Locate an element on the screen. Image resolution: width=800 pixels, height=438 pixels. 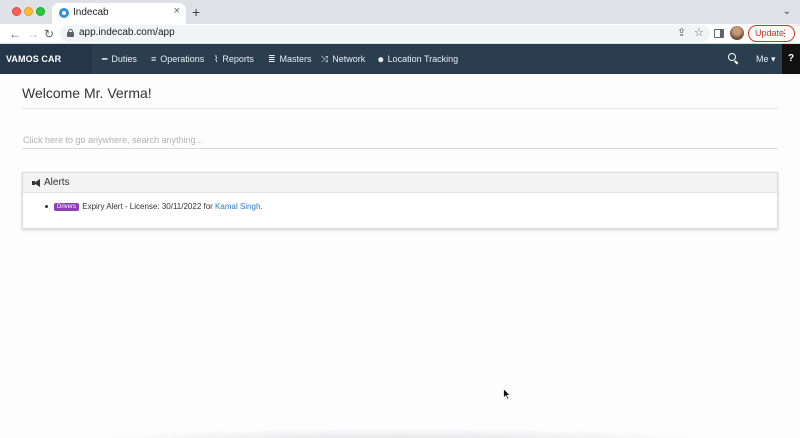
nav-item-label: Network is located at coordinates (349, 59).